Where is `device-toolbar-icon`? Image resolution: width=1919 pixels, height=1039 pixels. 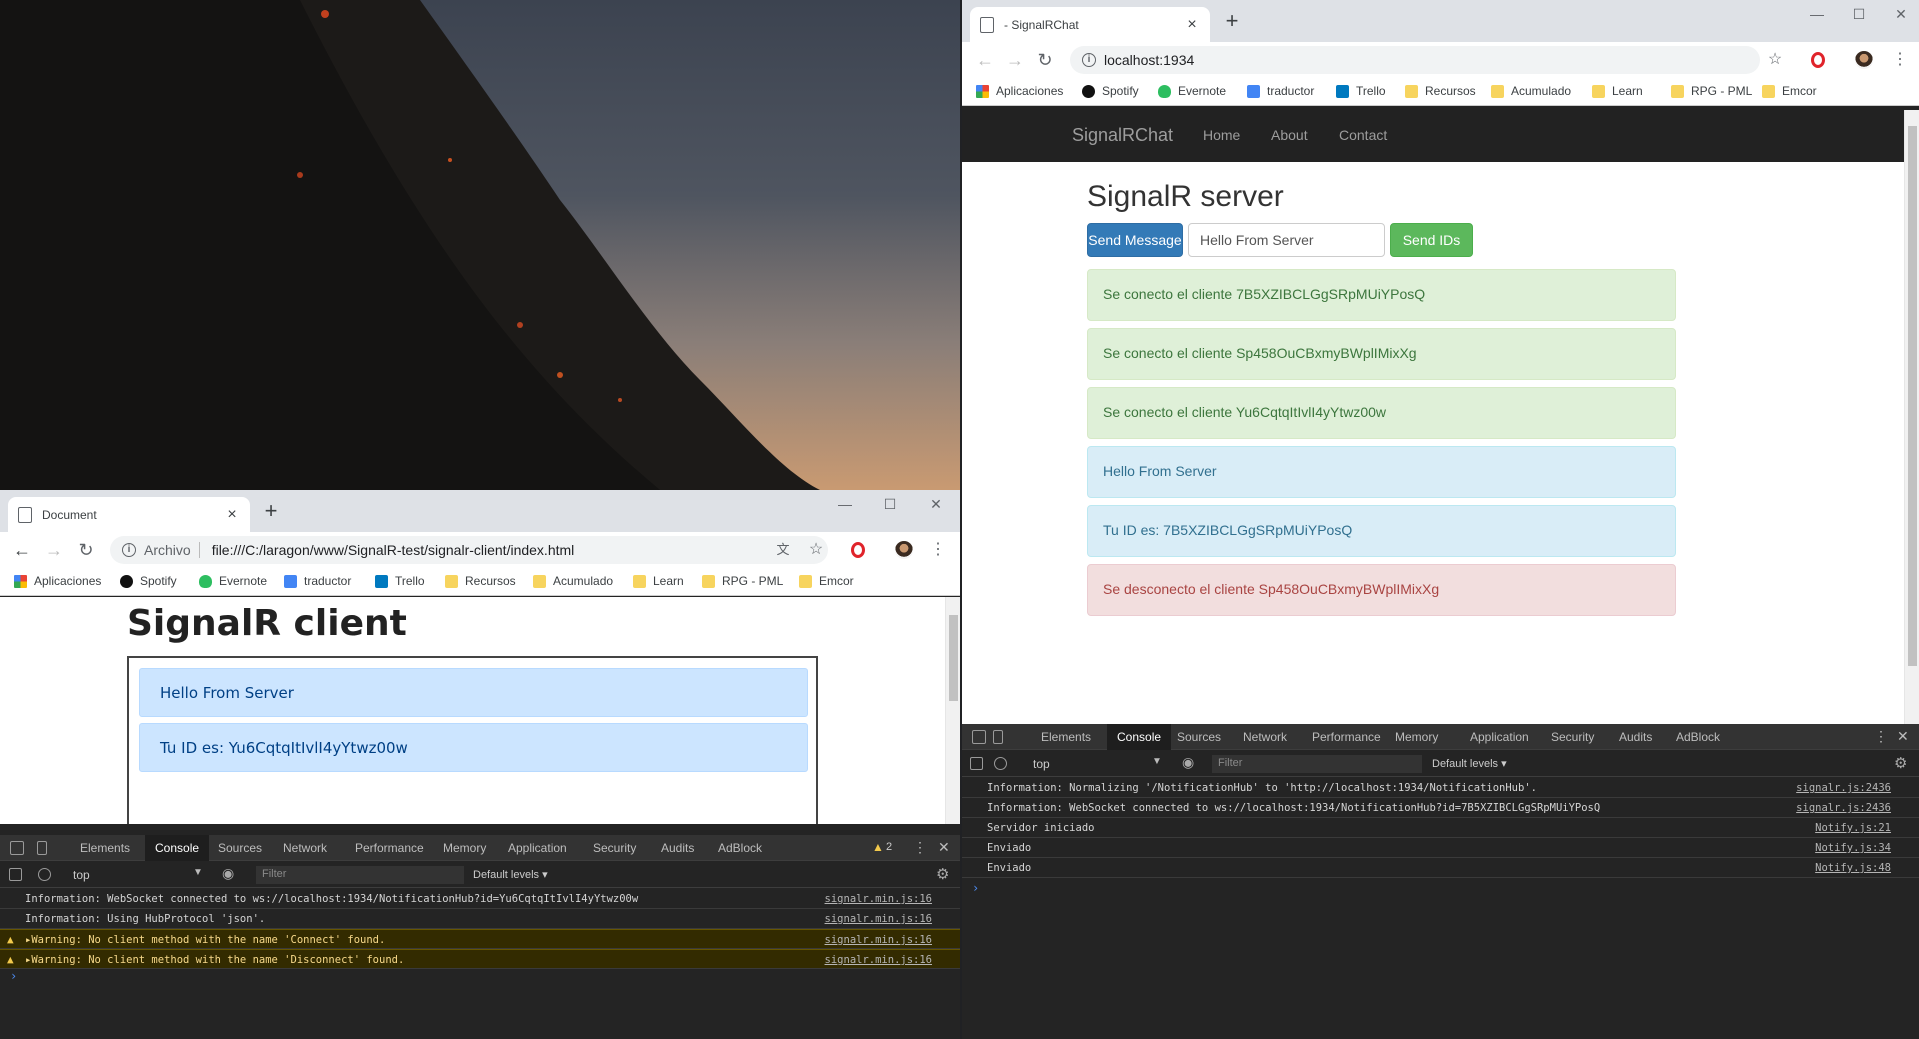
device-toolbar-icon is located at coordinates (42, 848).